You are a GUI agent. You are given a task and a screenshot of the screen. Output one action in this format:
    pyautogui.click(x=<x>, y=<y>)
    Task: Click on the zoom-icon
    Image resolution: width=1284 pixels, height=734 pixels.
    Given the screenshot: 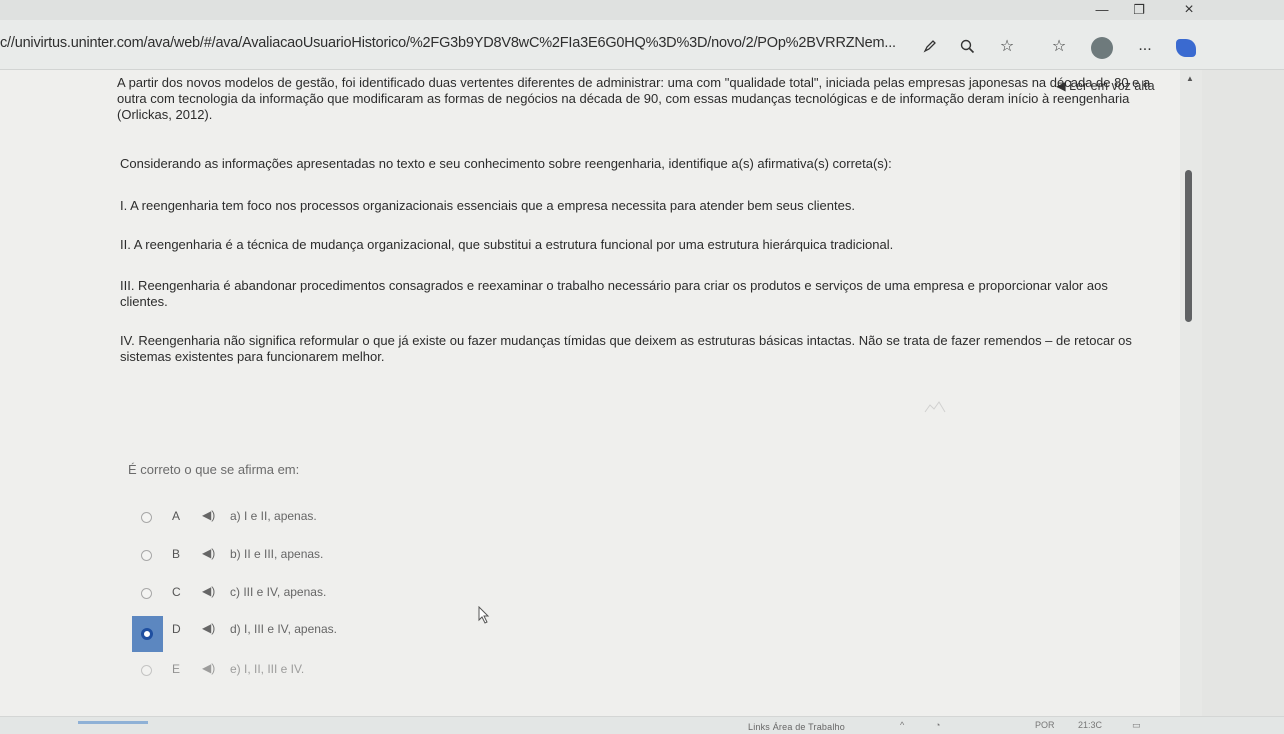 What is the action you would take?
    pyautogui.click(x=967, y=46)
    